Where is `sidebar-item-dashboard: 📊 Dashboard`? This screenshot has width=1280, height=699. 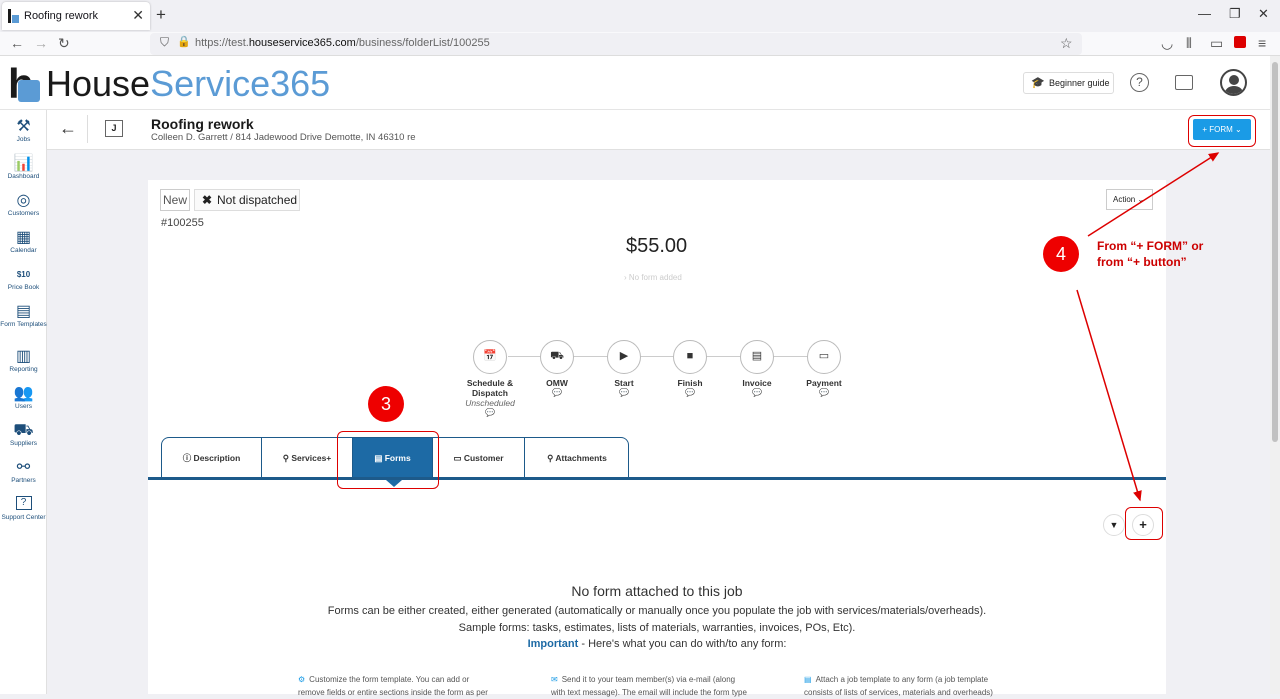
sidebar-item-dashboard: 📊 Dashboard is located at coordinates (23, 168).